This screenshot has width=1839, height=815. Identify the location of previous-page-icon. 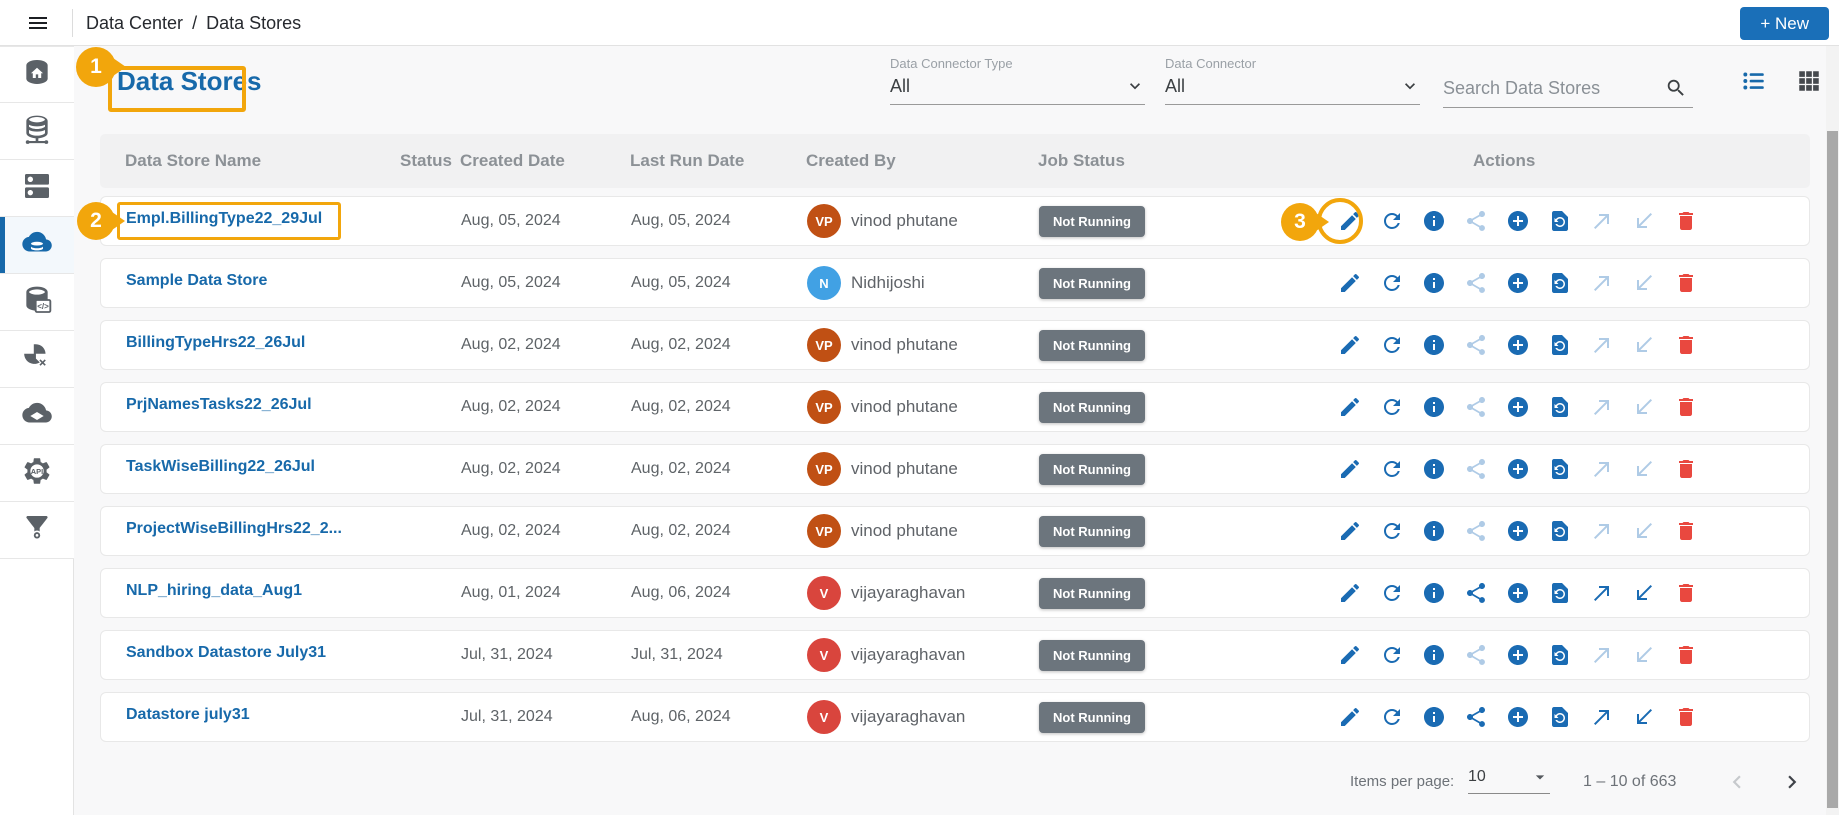
(1737, 782).